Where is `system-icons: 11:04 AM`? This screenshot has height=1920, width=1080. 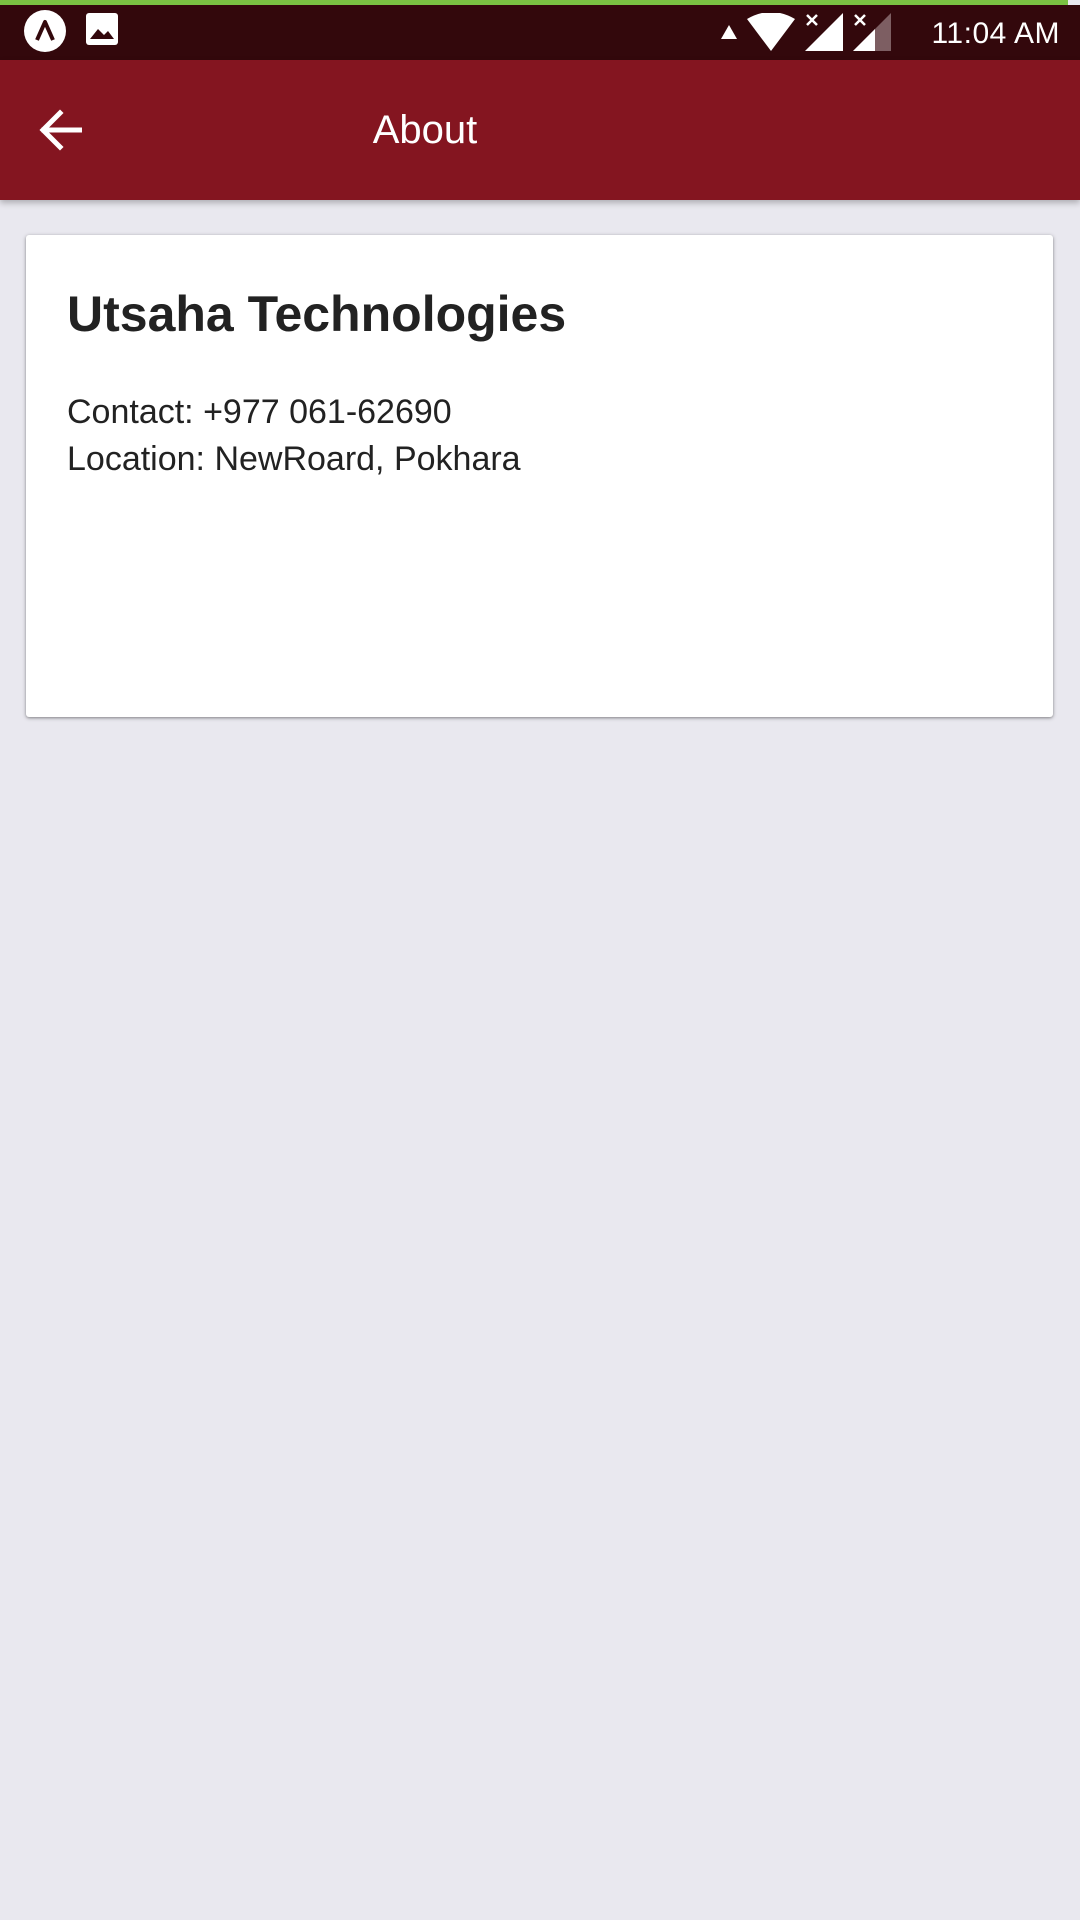 system-icons: 11:04 AM is located at coordinates (890, 34).